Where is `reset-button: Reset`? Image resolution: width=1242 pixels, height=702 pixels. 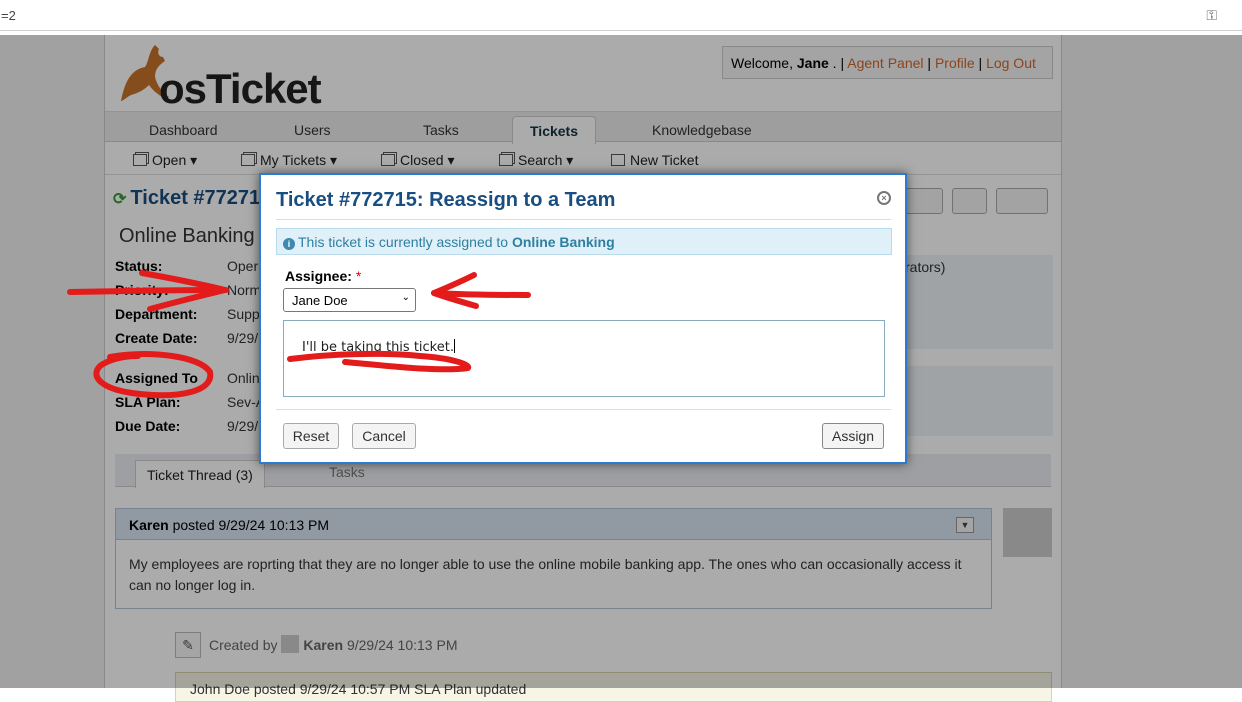
reset-button: Reset is located at coordinates (311, 436).